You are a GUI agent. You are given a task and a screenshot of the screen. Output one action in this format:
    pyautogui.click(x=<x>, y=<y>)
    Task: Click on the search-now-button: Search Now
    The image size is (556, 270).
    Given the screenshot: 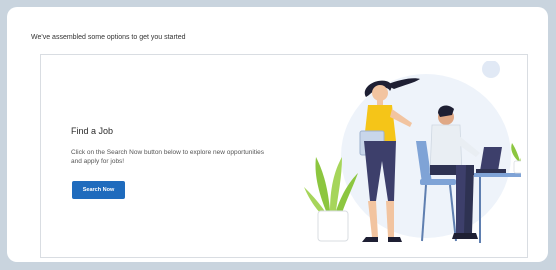 What is the action you would take?
    pyautogui.click(x=98, y=190)
    